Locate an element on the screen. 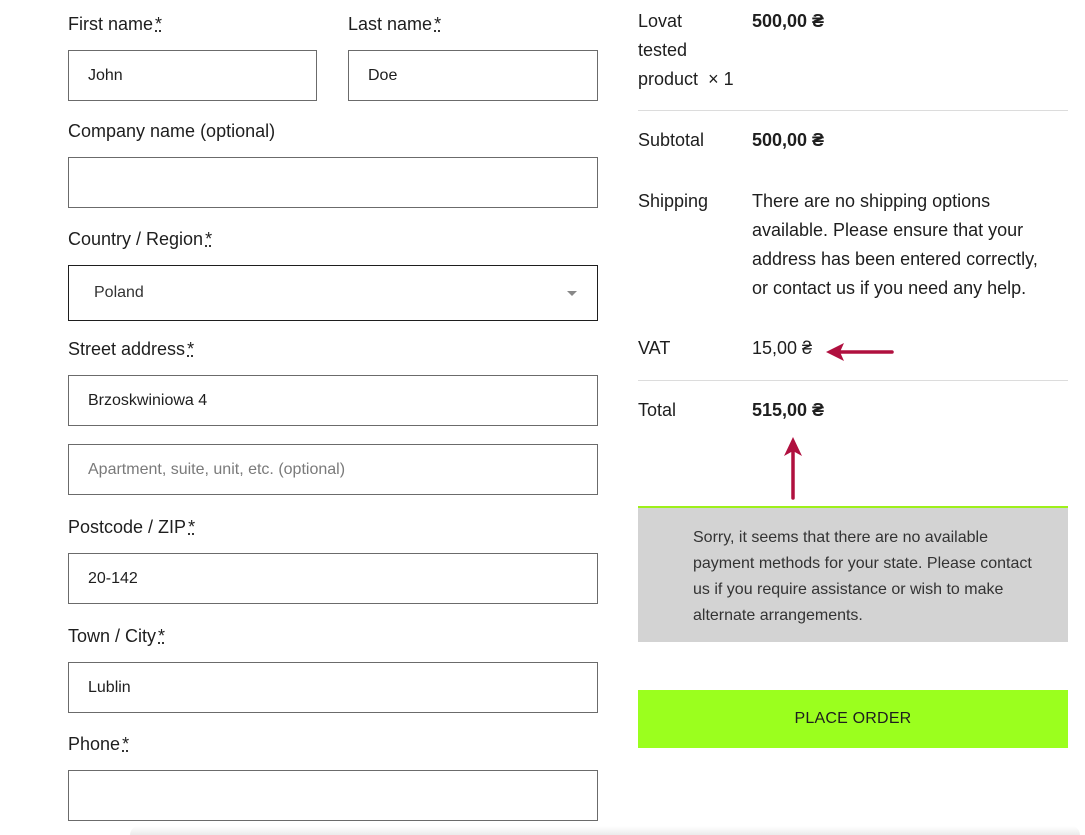 The height and width of the screenshot is (835, 1085). last-name-input is located at coordinates (482, 75).